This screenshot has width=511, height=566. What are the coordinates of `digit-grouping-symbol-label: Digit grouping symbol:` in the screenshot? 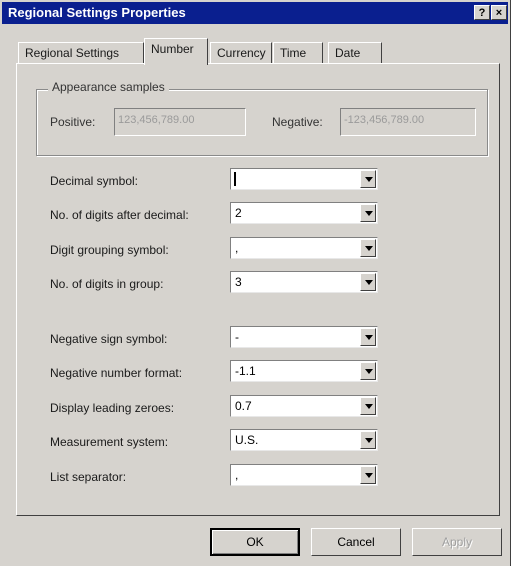 It's located at (109, 250).